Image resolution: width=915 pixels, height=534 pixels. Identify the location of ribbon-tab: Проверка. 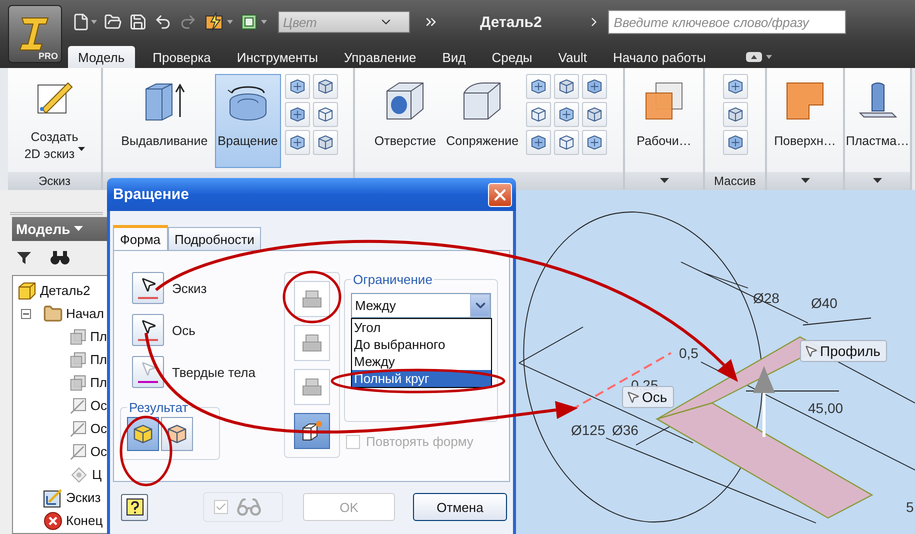
(181, 57).